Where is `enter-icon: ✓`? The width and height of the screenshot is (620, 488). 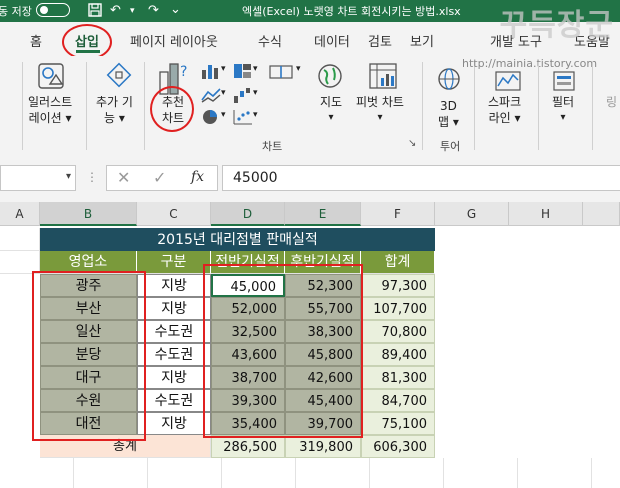 enter-icon: ✓ is located at coordinates (159, 177).